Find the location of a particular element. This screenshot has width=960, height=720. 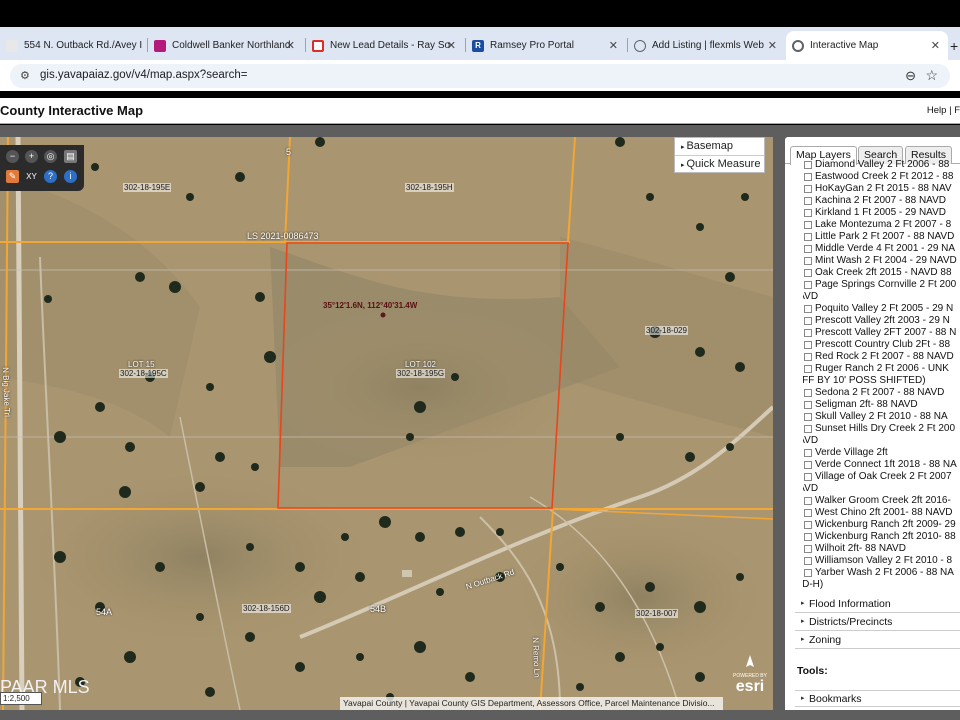

layer-item: Prescott Country Club 2Ft - 88 is located at coordinates (881, 345).